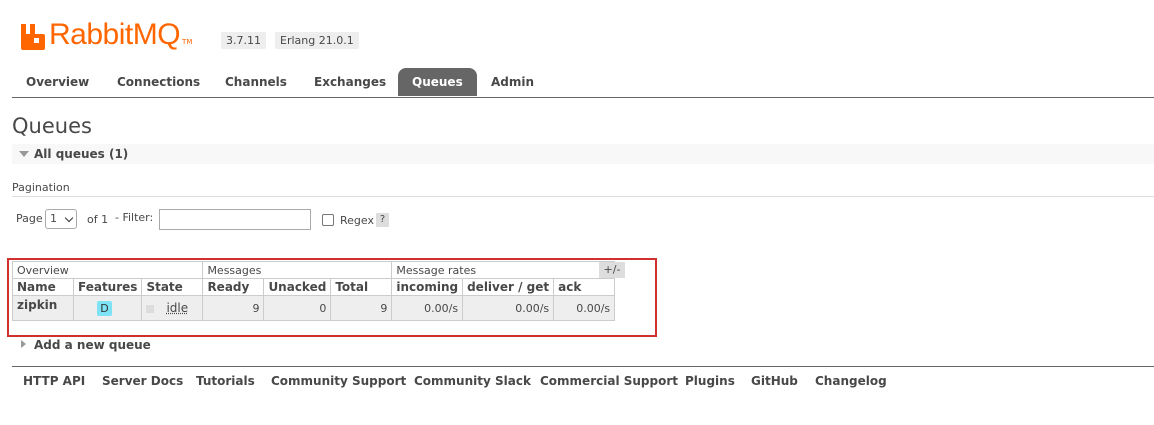 Image resolution: width=1154 pixels, height=425 pixels. What do you see at coordinates (69, 218) in the screenshot?
I see `chevron-down-icon` at bounding box center [69, 218].